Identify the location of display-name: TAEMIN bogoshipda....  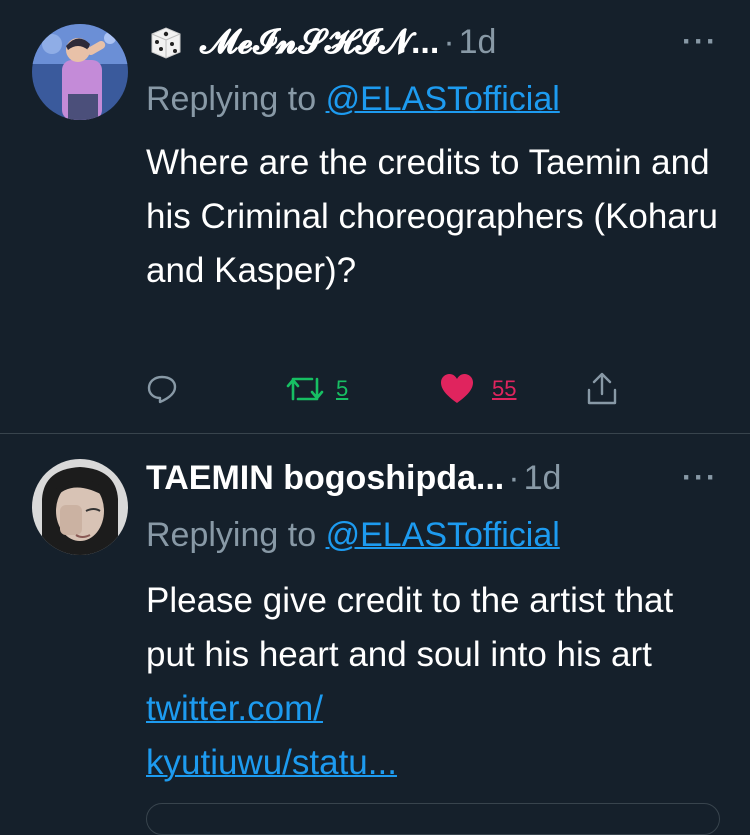
(325, 478).